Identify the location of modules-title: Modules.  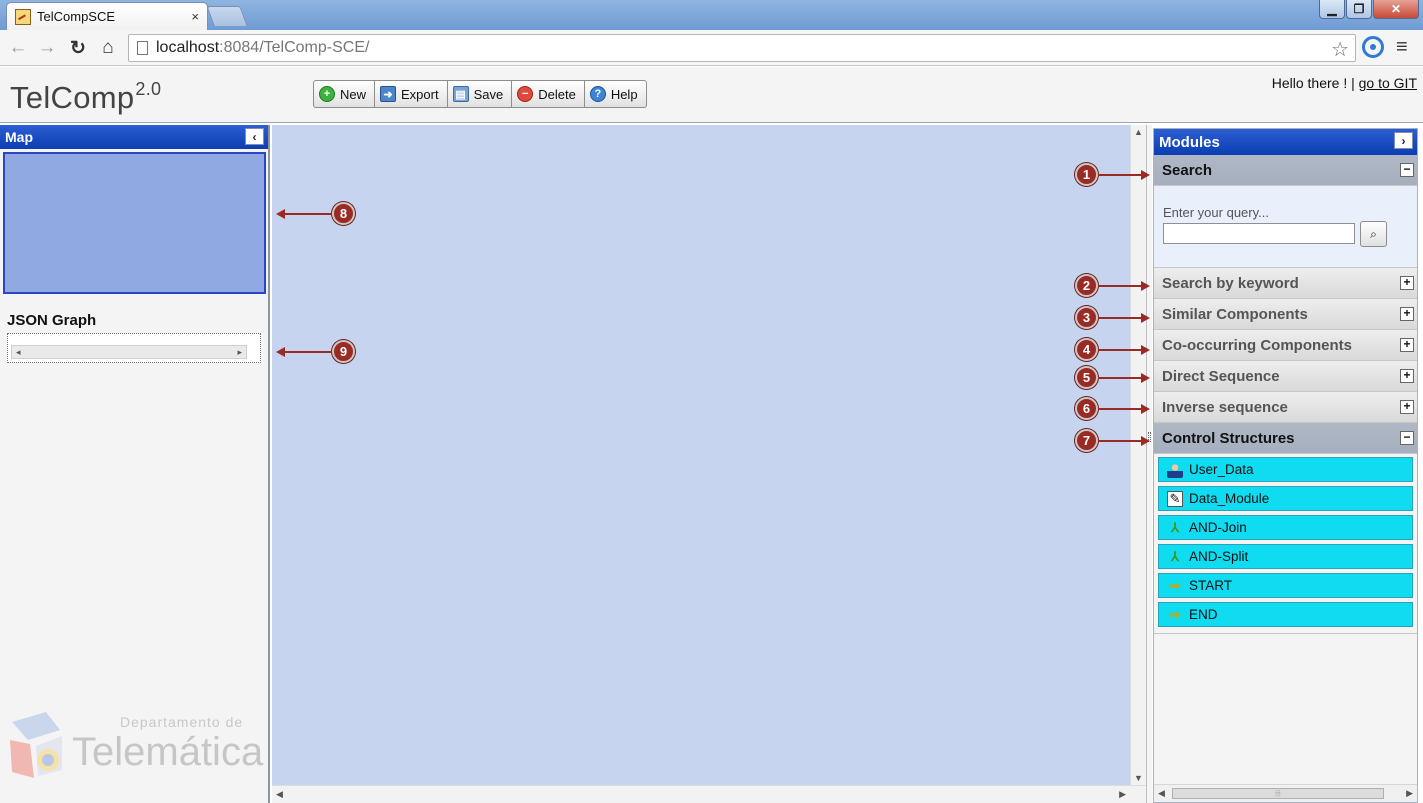
(1189, 142).